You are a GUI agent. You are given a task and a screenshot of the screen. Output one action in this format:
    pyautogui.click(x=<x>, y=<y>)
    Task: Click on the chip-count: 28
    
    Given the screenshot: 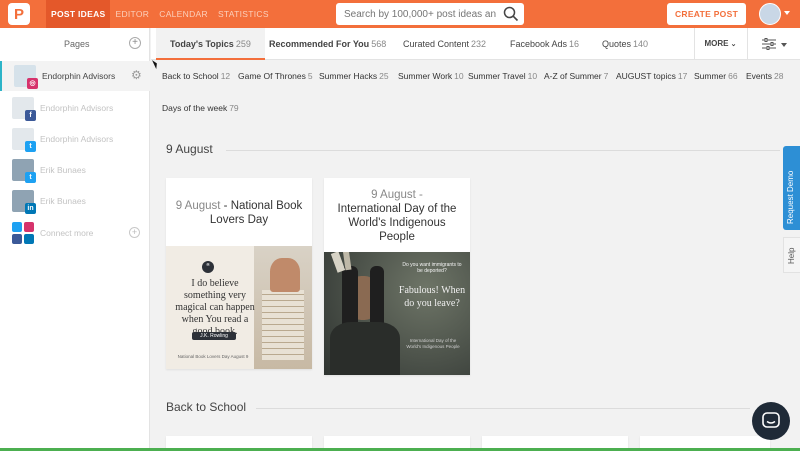 What is the action you would take?
    pyautogui.click(x=779, y=76)
    